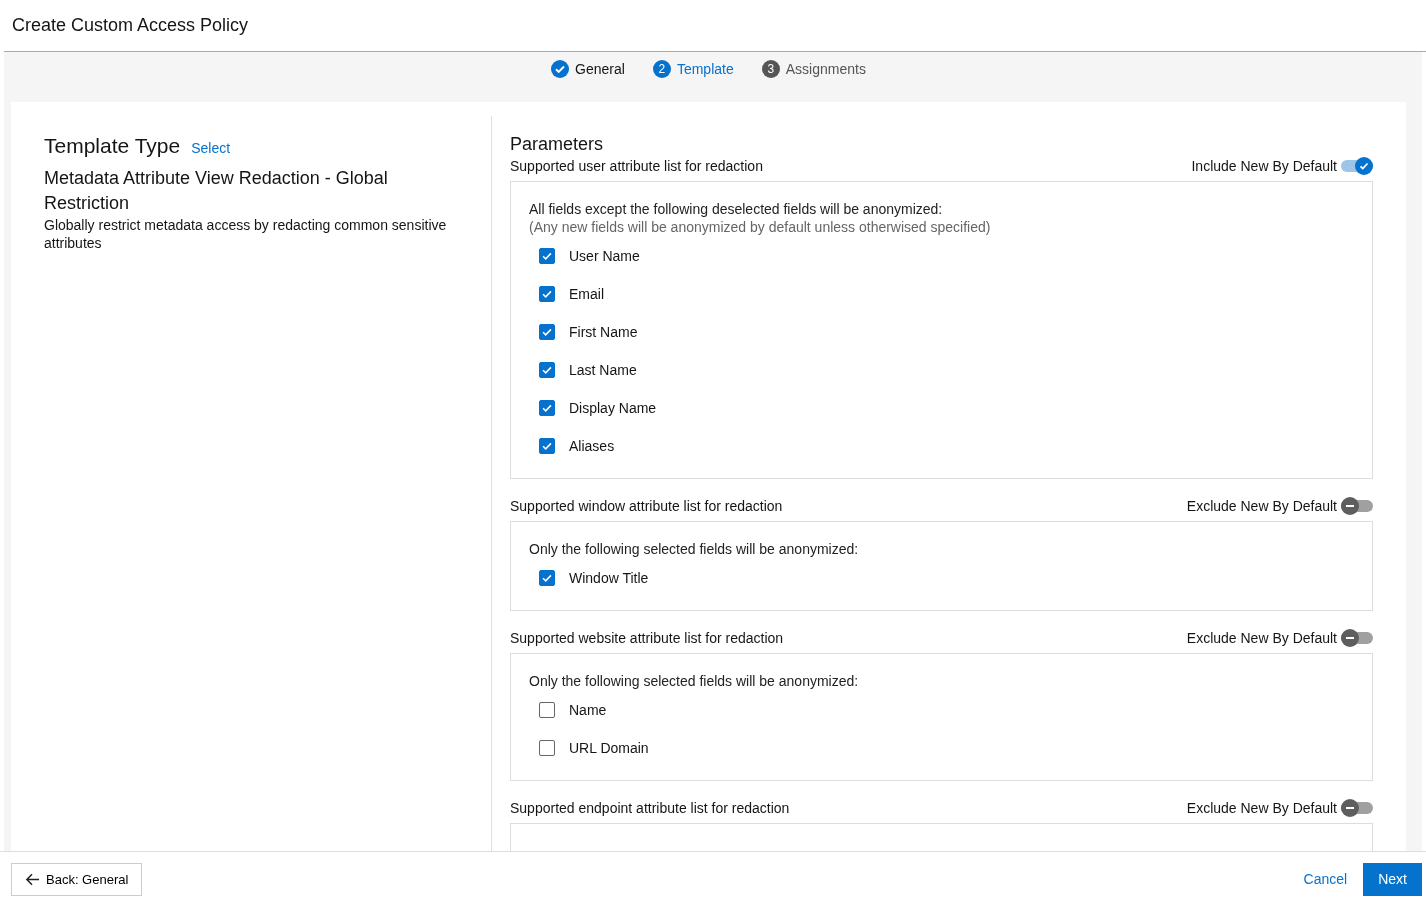 This screenshot has width=1426, height=907. What do you see at coordinates (736, 209) in the screenshot?
I see `intro-text: All fields except the following deselected fields will be anonymized:` at bounding box center [736, 209].